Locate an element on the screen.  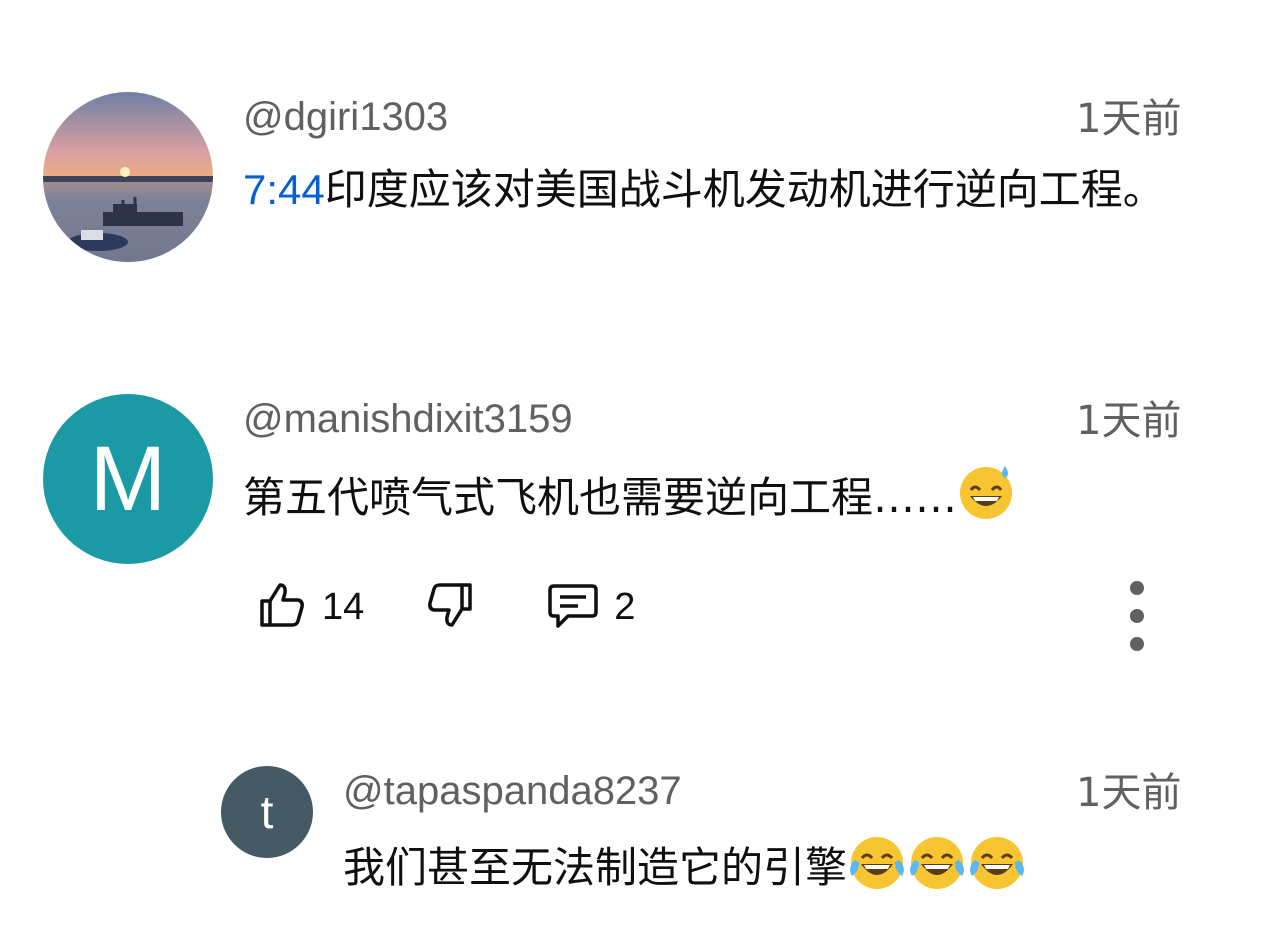
avatar-letter: t is located at coordinates (267, 812).